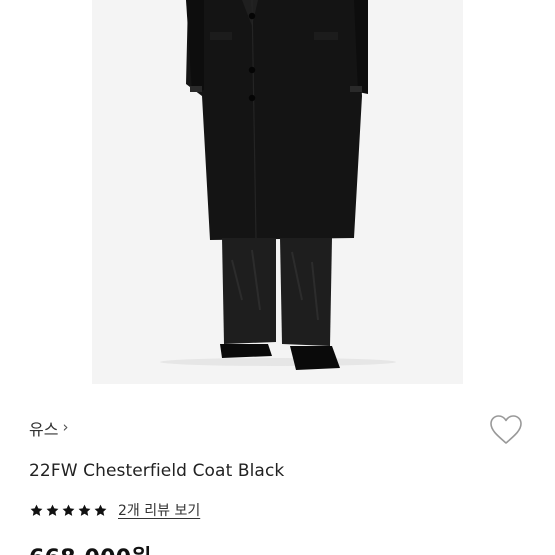 This screenshot has height=555, width=555. What do you see at coordinates (65, 427) in the screenshot?
I see `chevron-right-icon: ›` at bounding box center [65, 427].